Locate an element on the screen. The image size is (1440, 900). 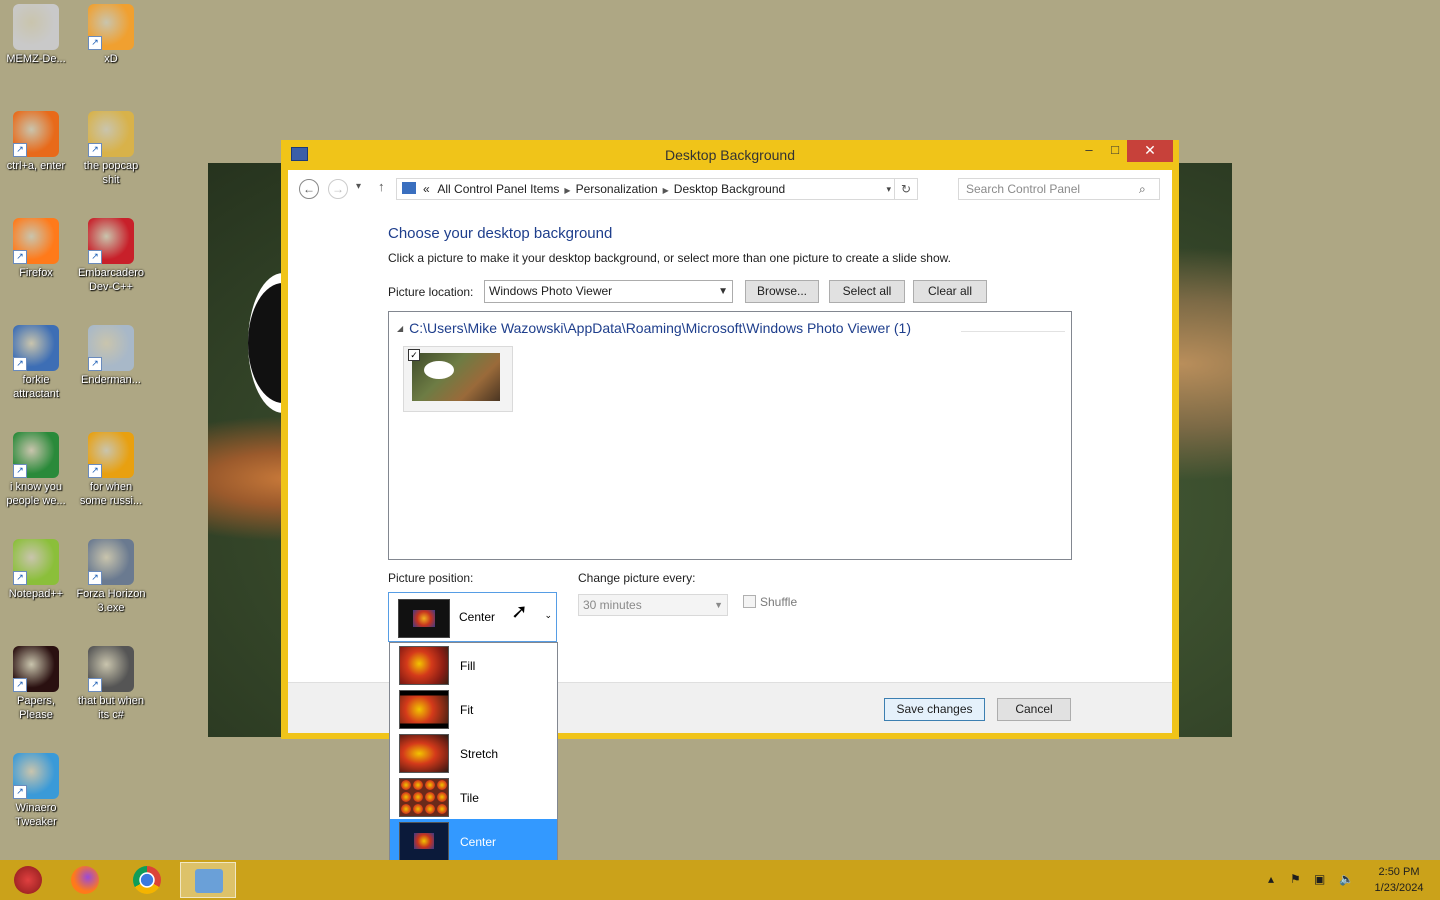
desktop-icon: ↗ that but when its c# is located at coordinates (111, 684).